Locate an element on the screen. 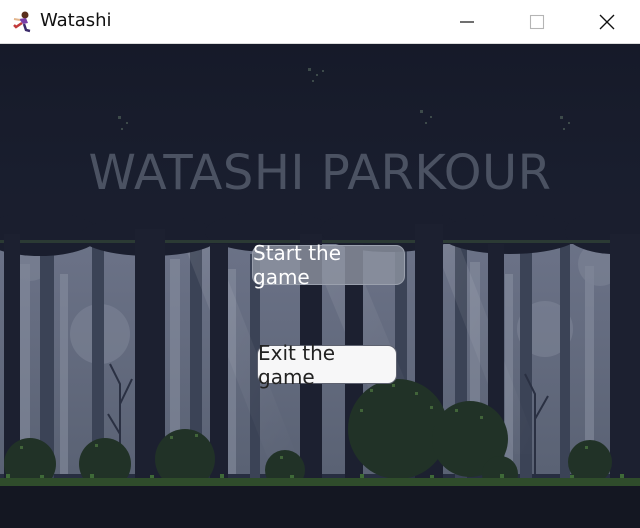 The height and width of the screenshot is (528, 640). running-character-icon is located at coordinates (22, 22).